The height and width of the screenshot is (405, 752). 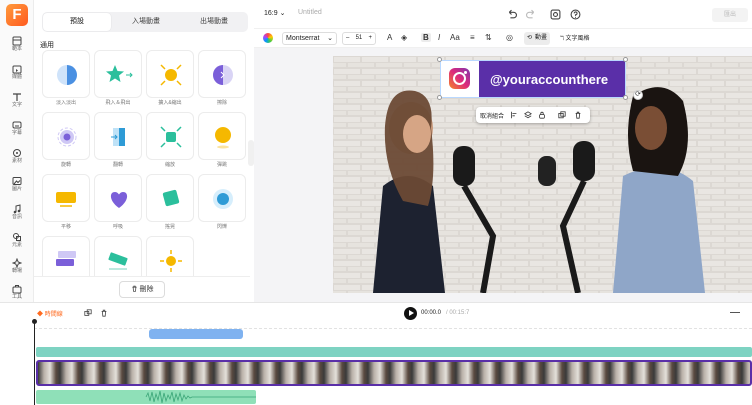 I want to click on sidebar-item-element: 素材, so click(x=17, y=159).